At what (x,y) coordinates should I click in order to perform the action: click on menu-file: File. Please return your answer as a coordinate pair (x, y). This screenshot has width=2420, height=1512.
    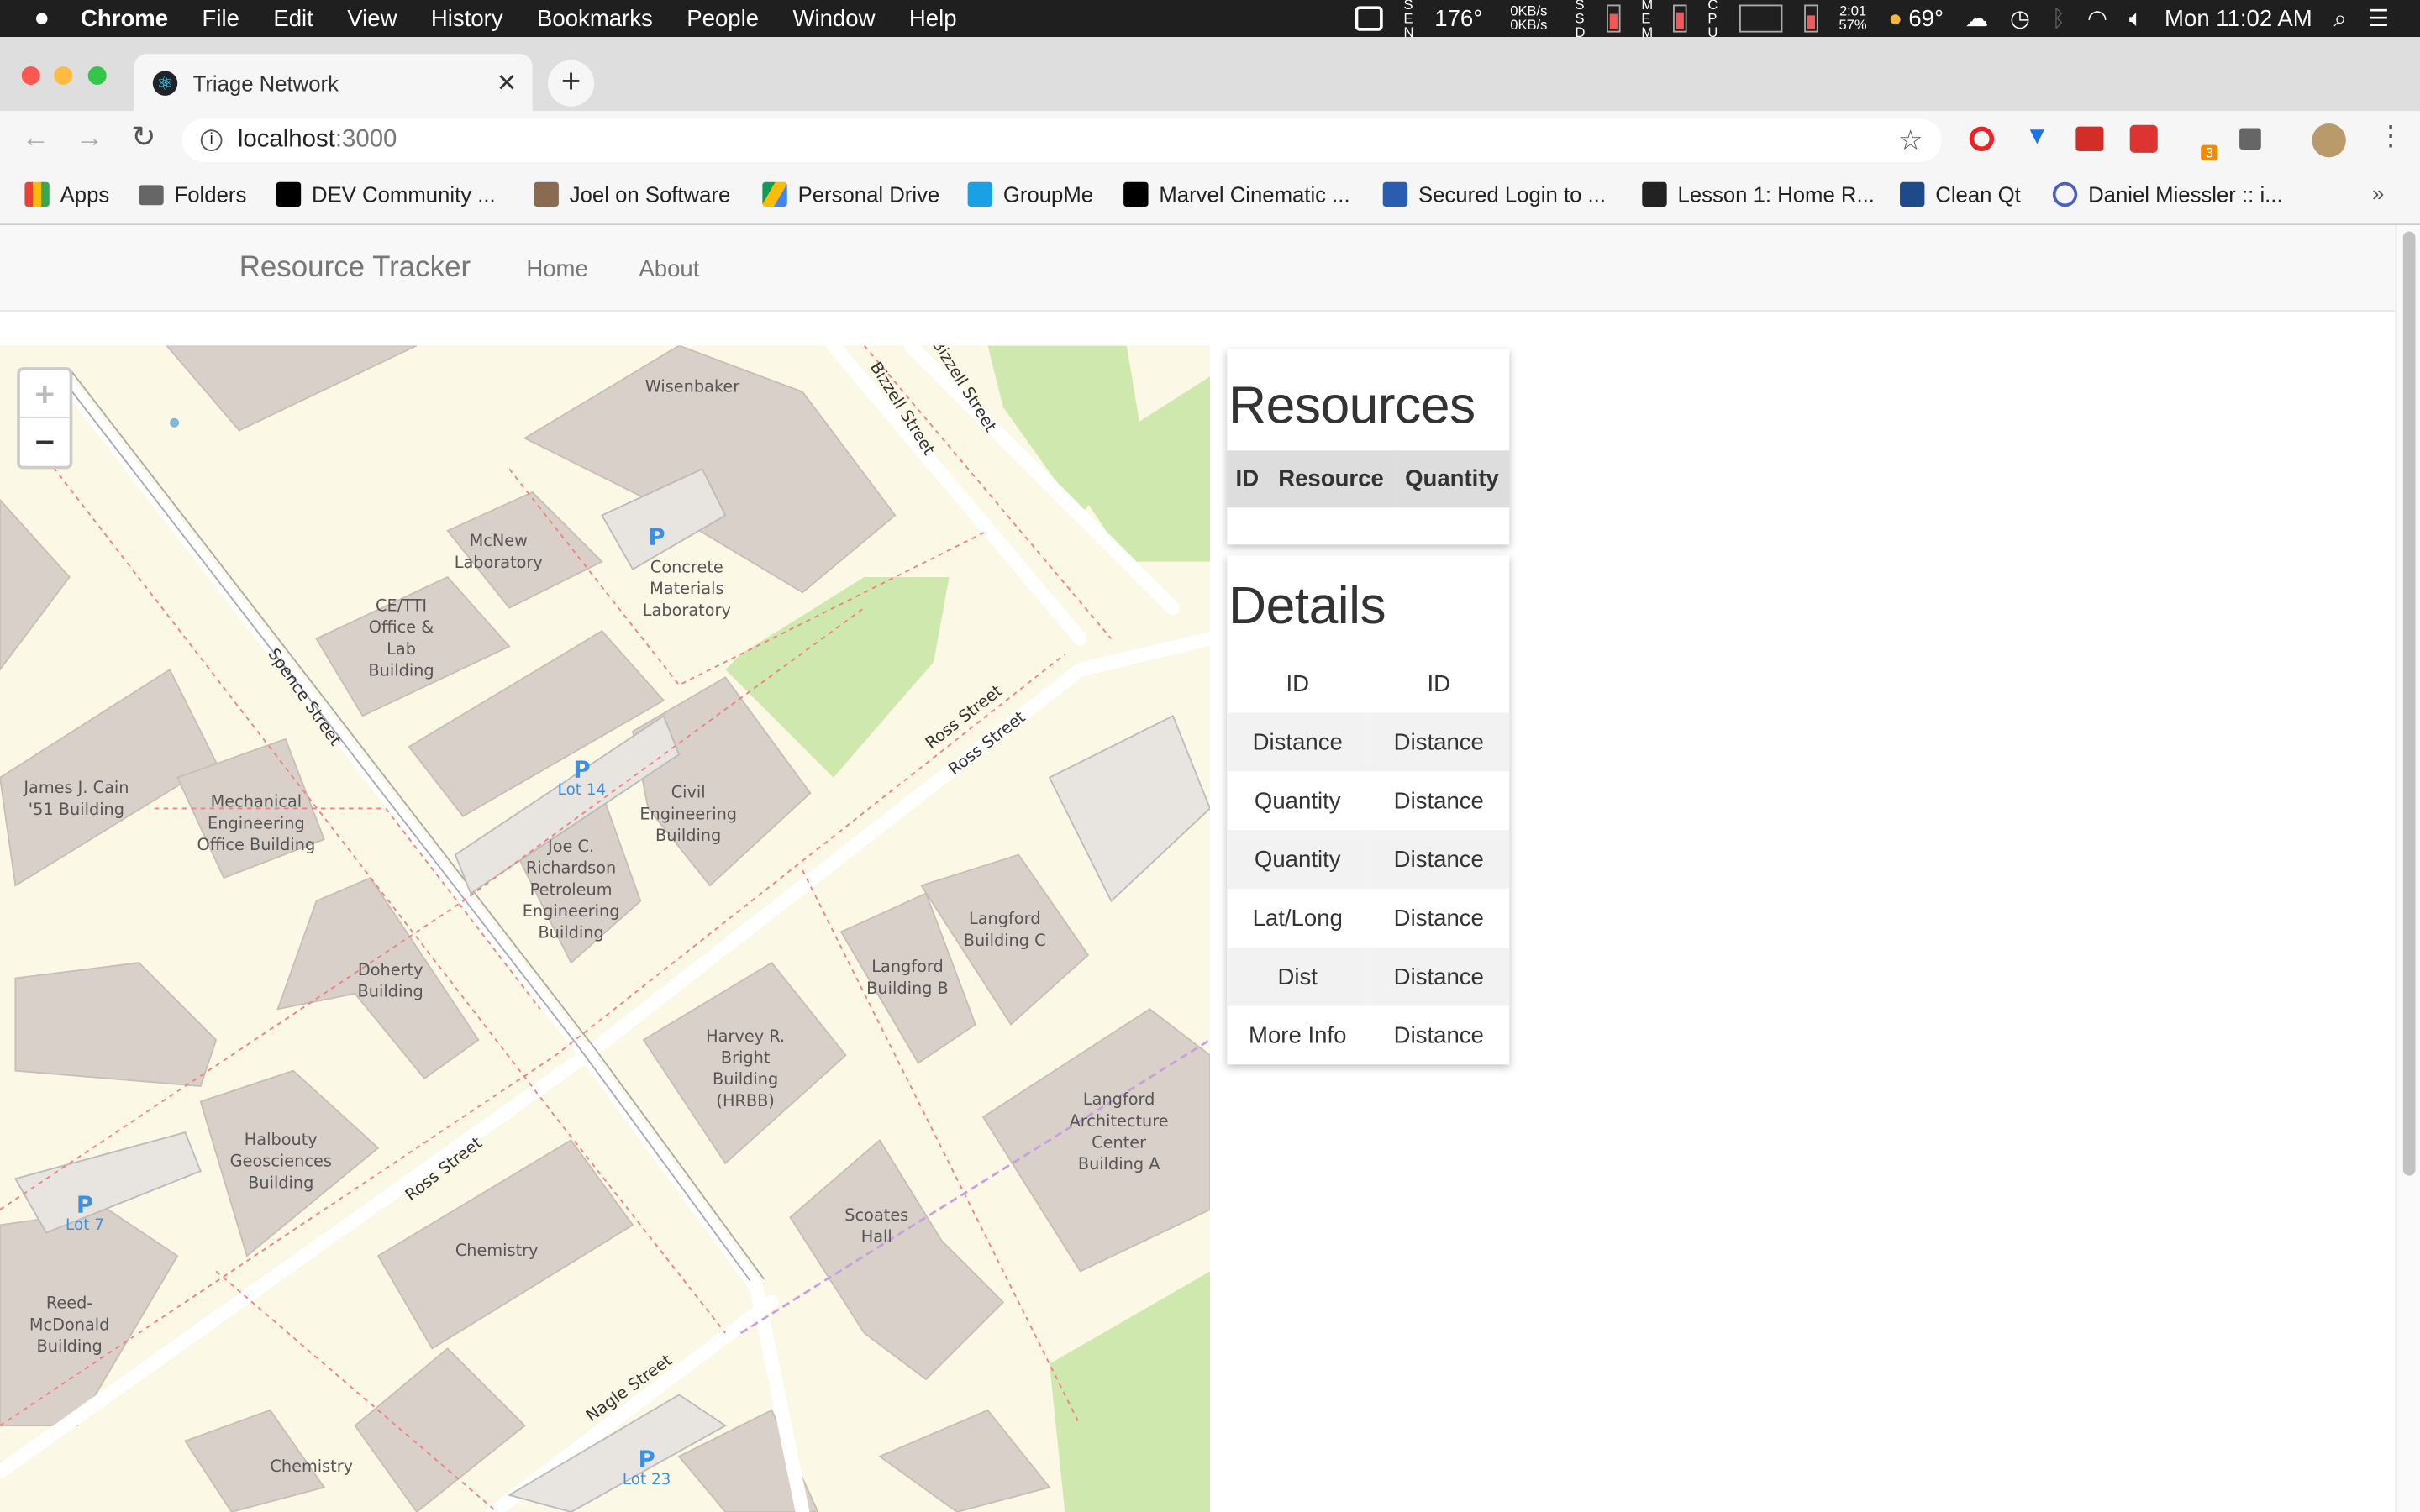
    Looking at the image, I should click on (221, 18).